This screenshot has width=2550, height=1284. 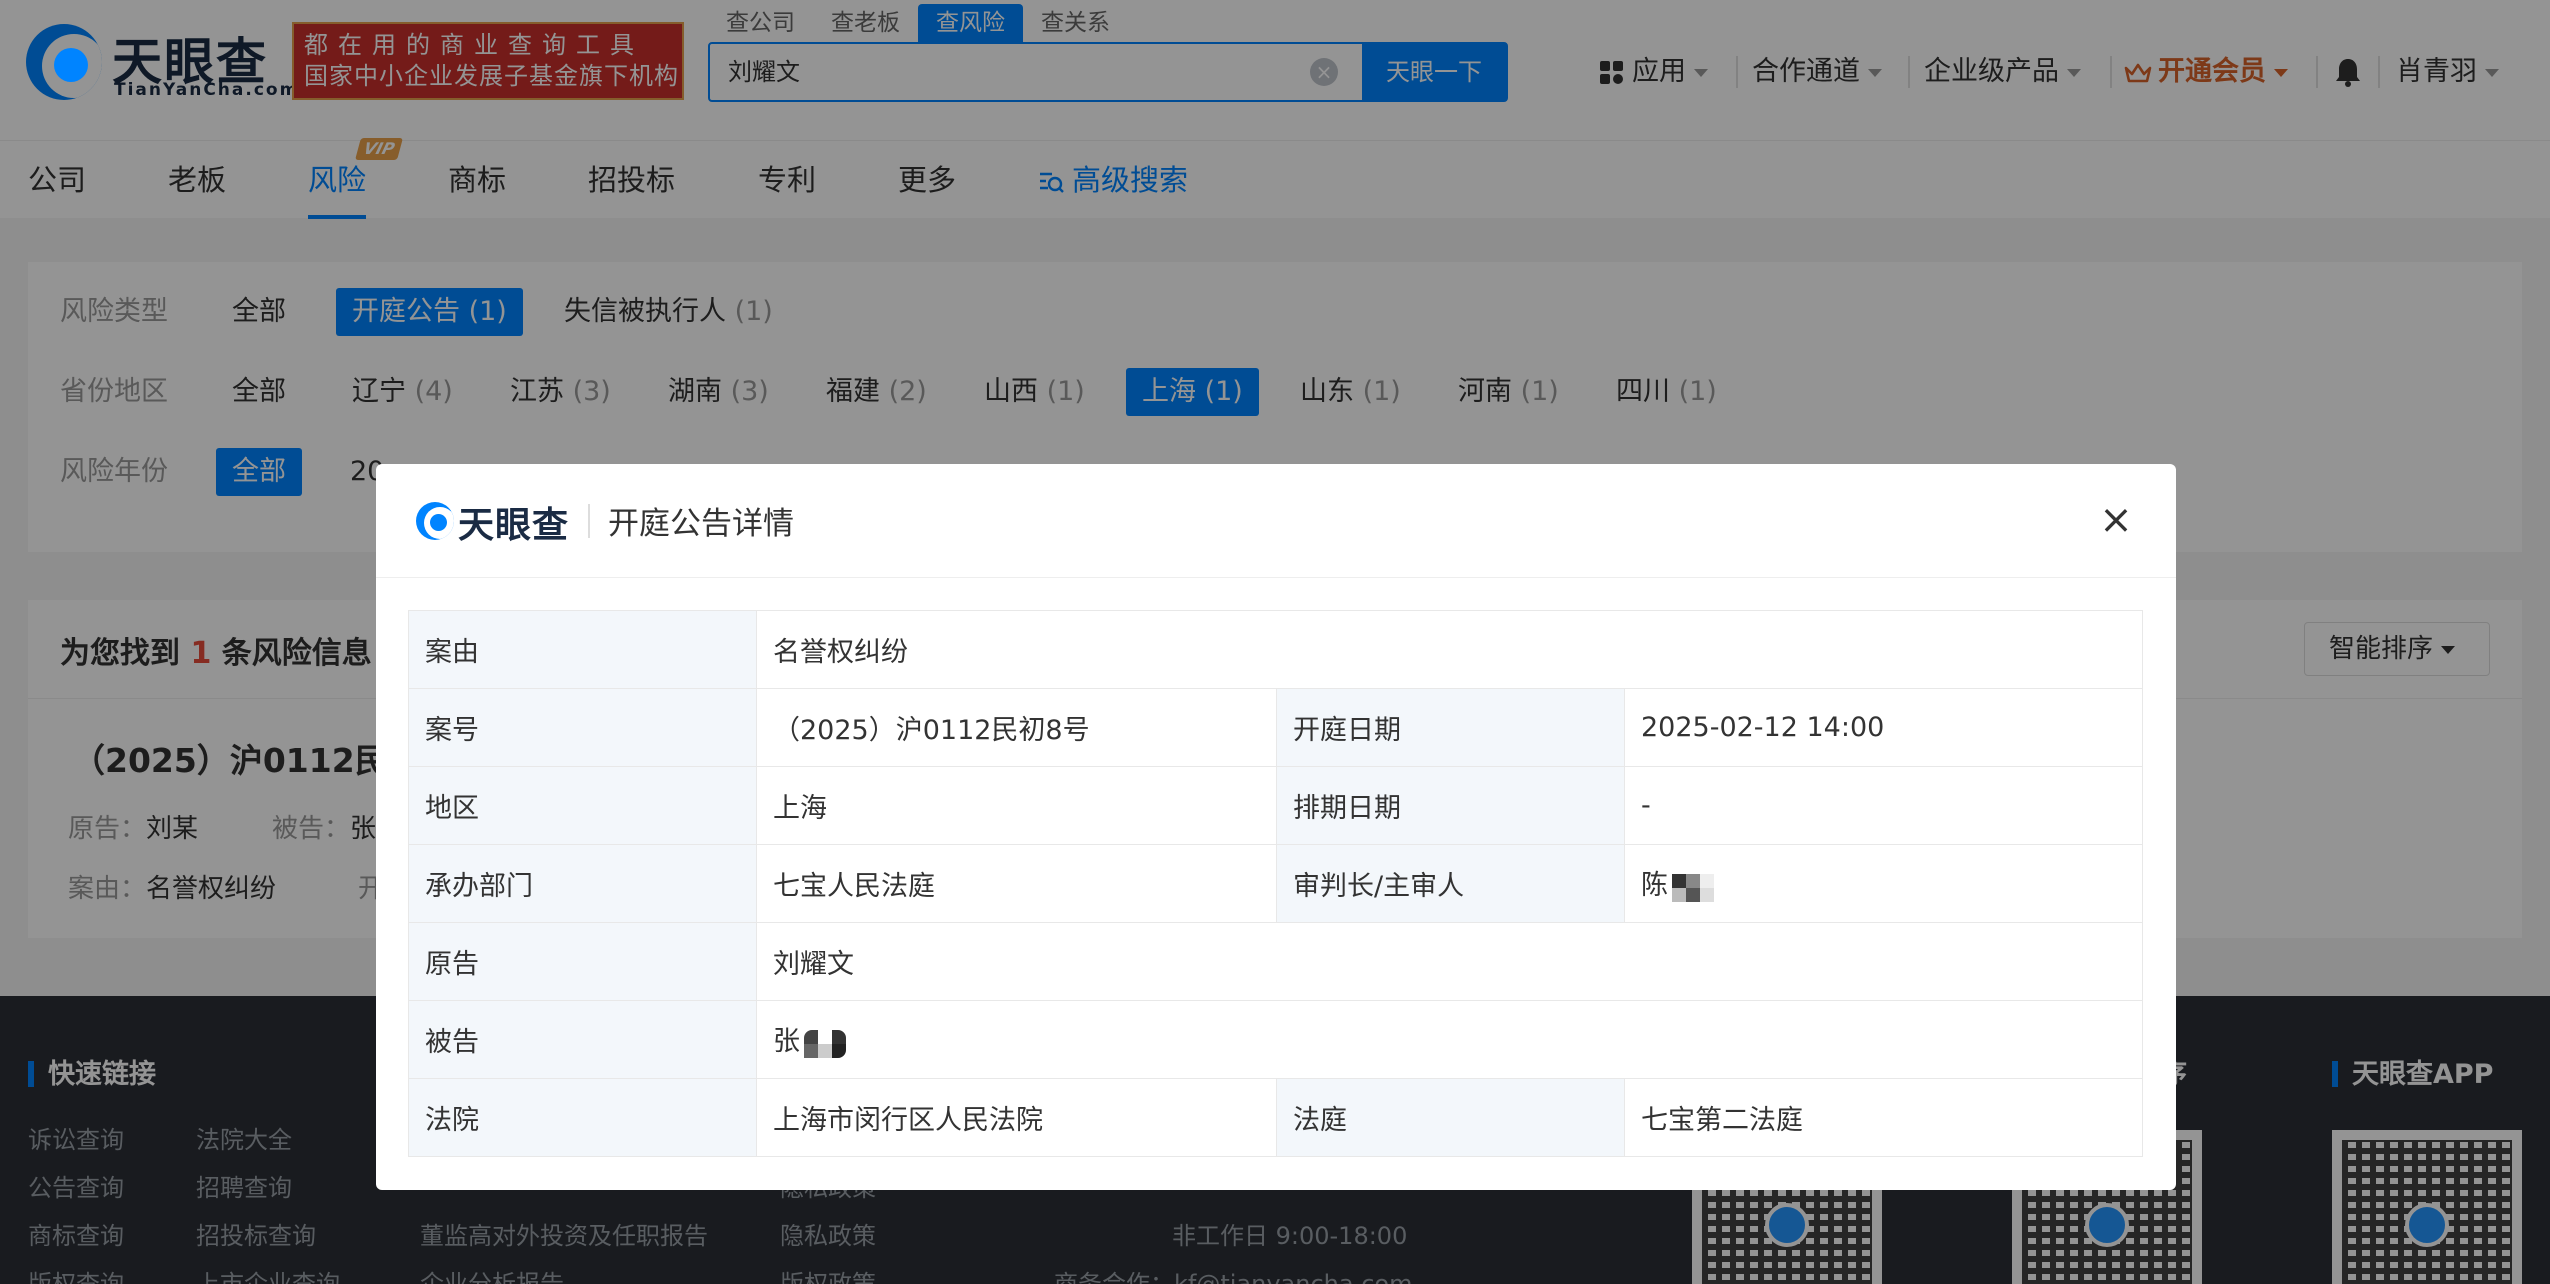 I want to click on modal-header: 天眼查 开庭公告详情 ×, so click(x=1276, y=521).